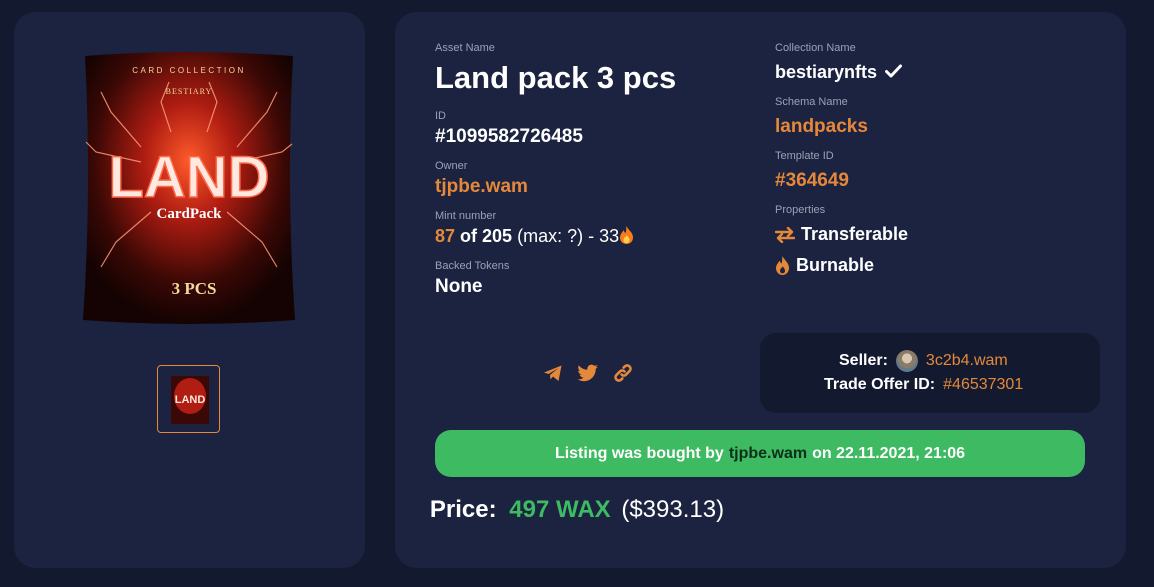 This screenshot has height=587, width=1154. I want to click on backed-tokens: None, so click(459, 286).